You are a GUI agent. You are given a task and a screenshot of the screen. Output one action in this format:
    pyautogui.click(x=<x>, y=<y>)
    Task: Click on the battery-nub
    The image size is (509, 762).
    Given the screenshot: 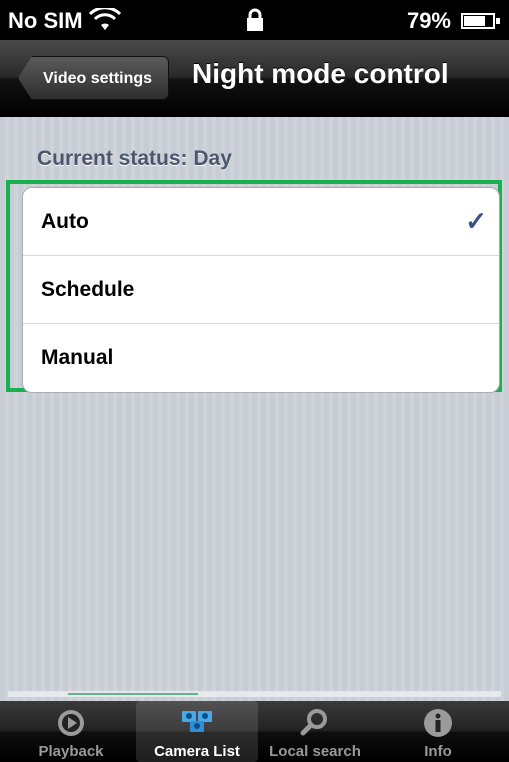 What is the action you would take?
    pyautogui.click(x=498, y=21)
    